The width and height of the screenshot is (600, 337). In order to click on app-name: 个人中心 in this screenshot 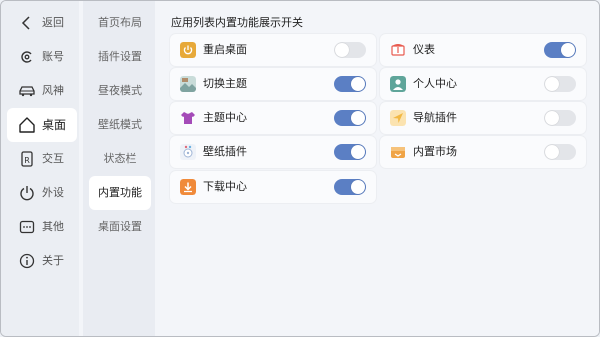, I will do `click(435, 83)`.